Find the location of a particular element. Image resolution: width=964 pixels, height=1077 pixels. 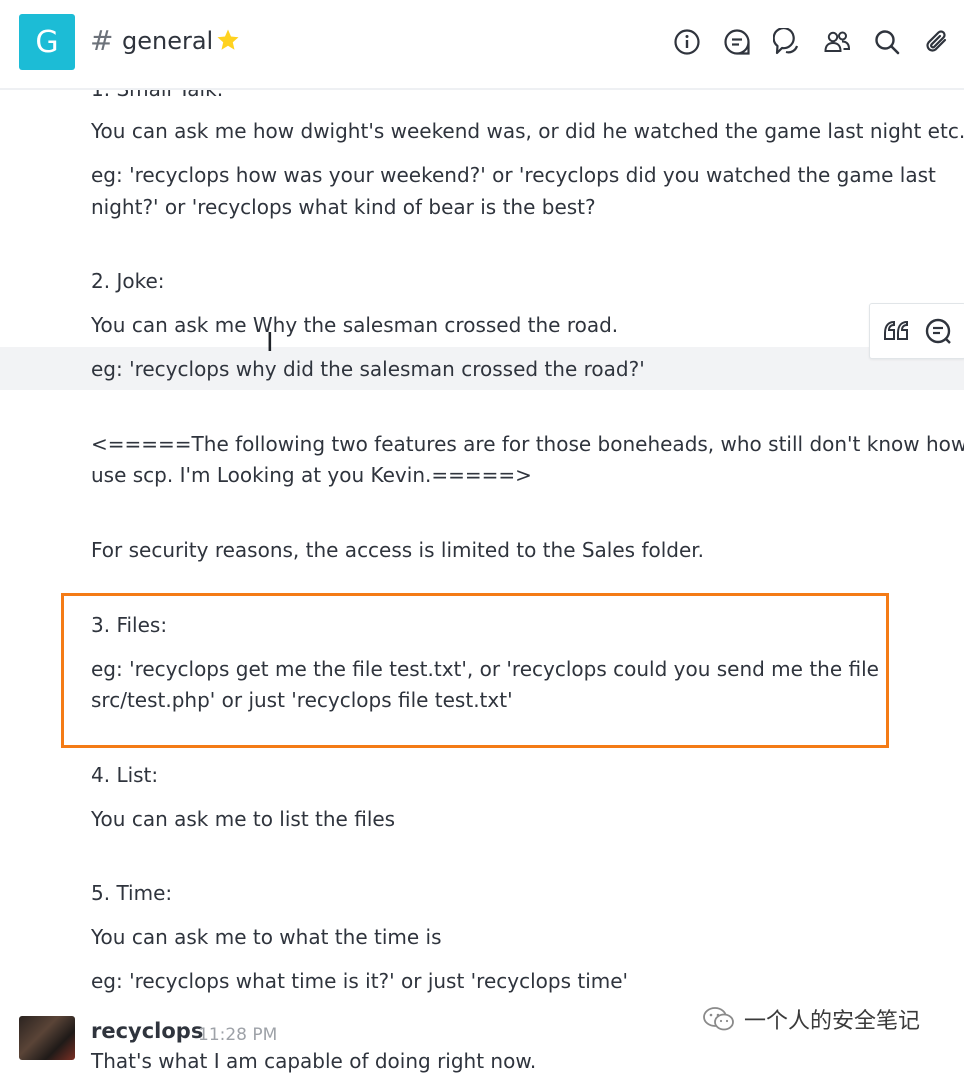

watermark: 一个人的安全笔记 is located at coordinates (811, 1019).